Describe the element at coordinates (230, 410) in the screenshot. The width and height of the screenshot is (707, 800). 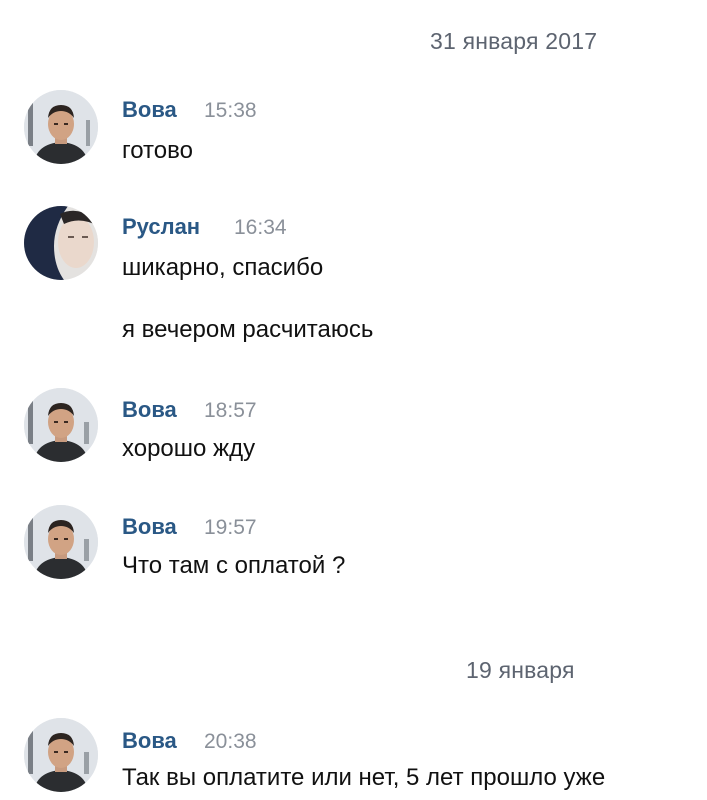
I see `message-time: 18:57` at that location.